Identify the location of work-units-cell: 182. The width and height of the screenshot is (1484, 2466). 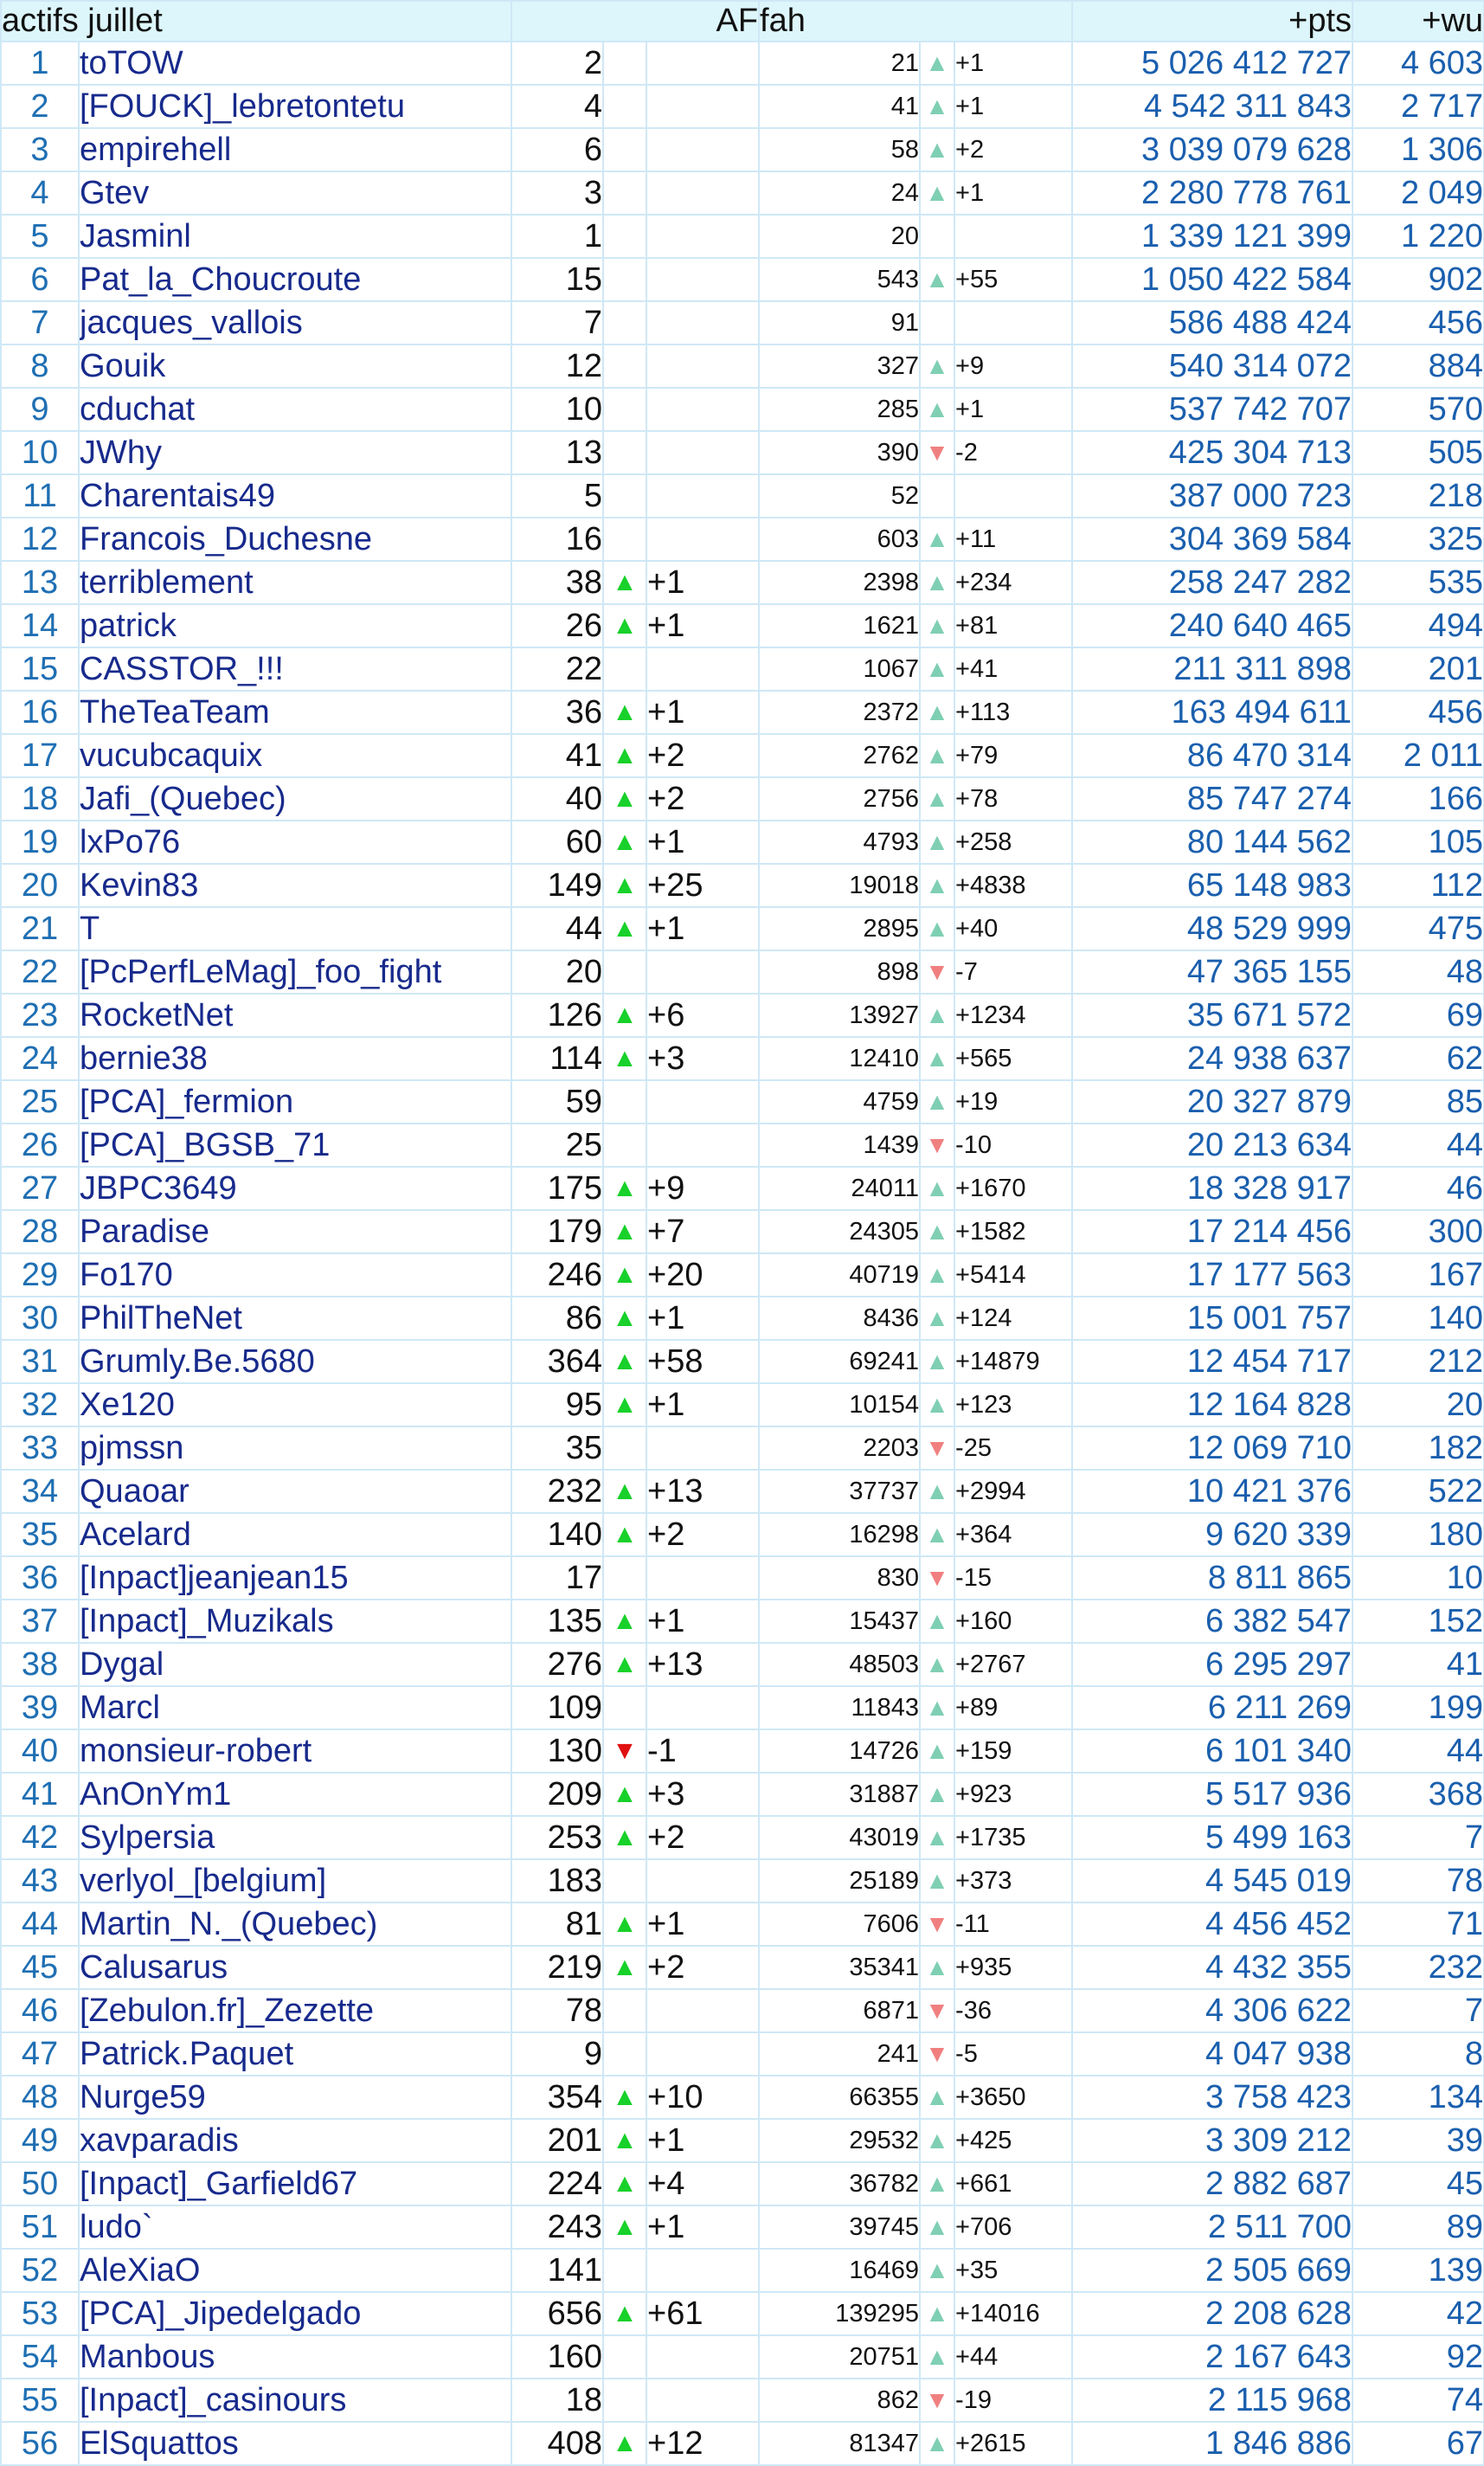
(1418, 1448).